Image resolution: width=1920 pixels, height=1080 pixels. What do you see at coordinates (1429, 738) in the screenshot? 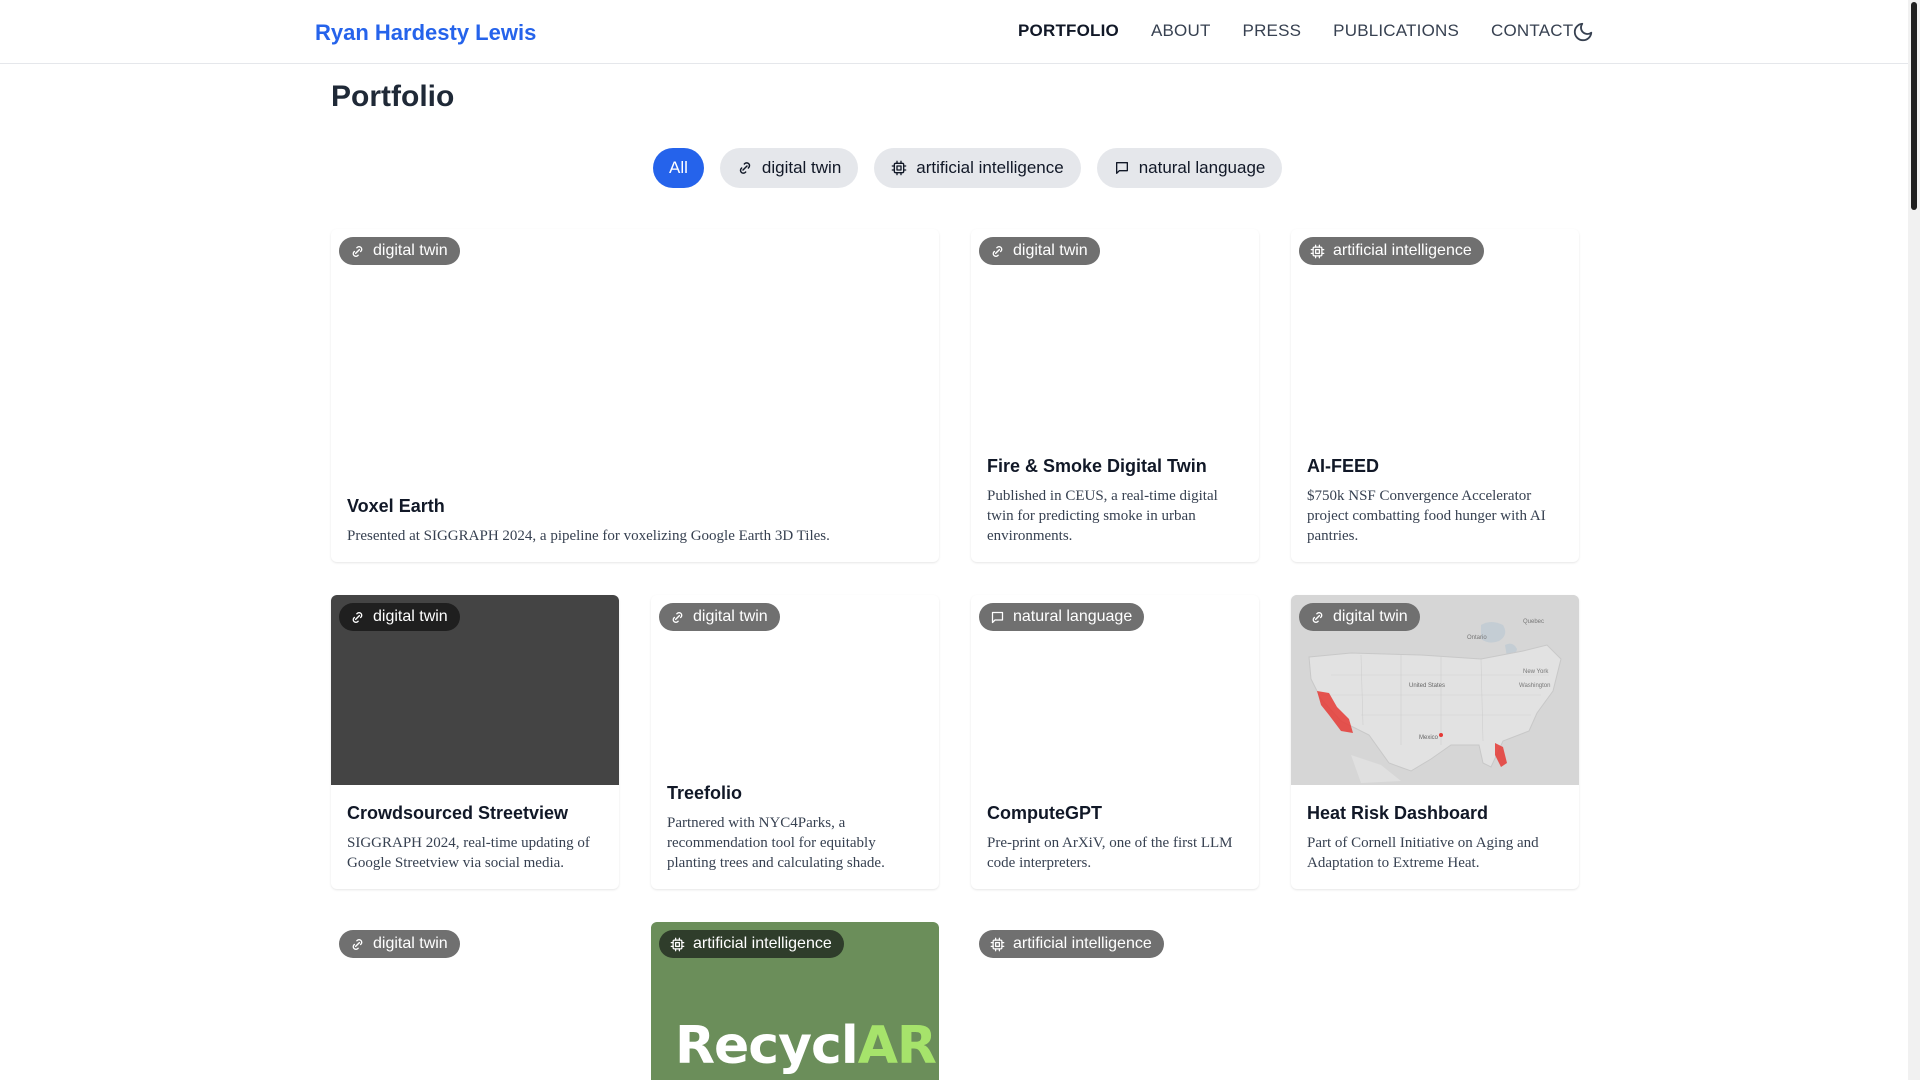
I see `map-label: Mexico` at bounding box center [1429, 738].